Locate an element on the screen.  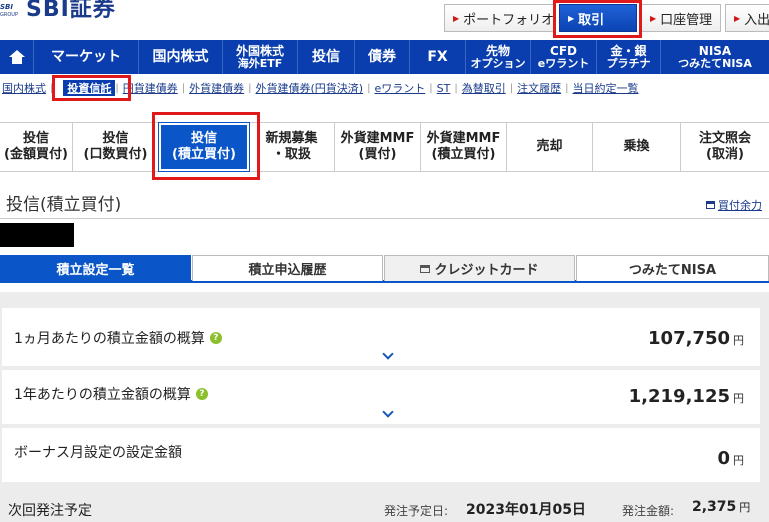
yearly-estimate-value: 1,219,125 is located at coordinates (679, 396).